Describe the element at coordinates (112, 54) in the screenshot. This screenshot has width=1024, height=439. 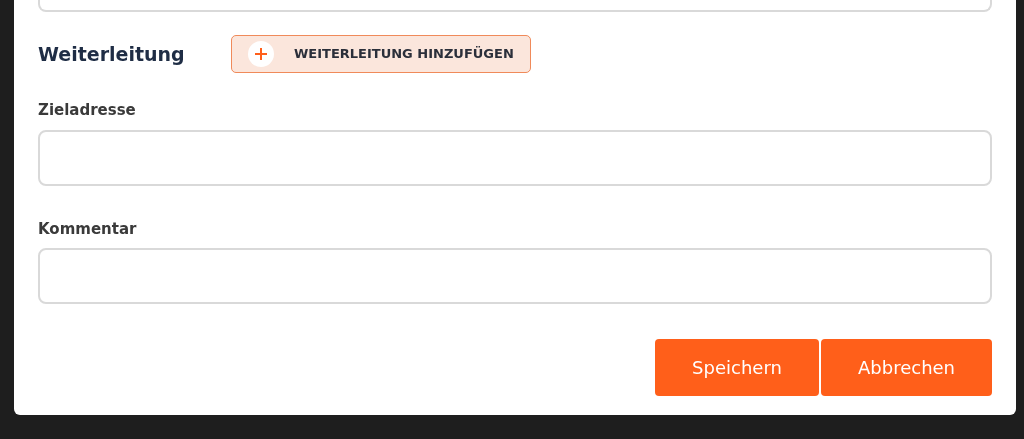
I see `section-title: Weiterleitung` at that location.